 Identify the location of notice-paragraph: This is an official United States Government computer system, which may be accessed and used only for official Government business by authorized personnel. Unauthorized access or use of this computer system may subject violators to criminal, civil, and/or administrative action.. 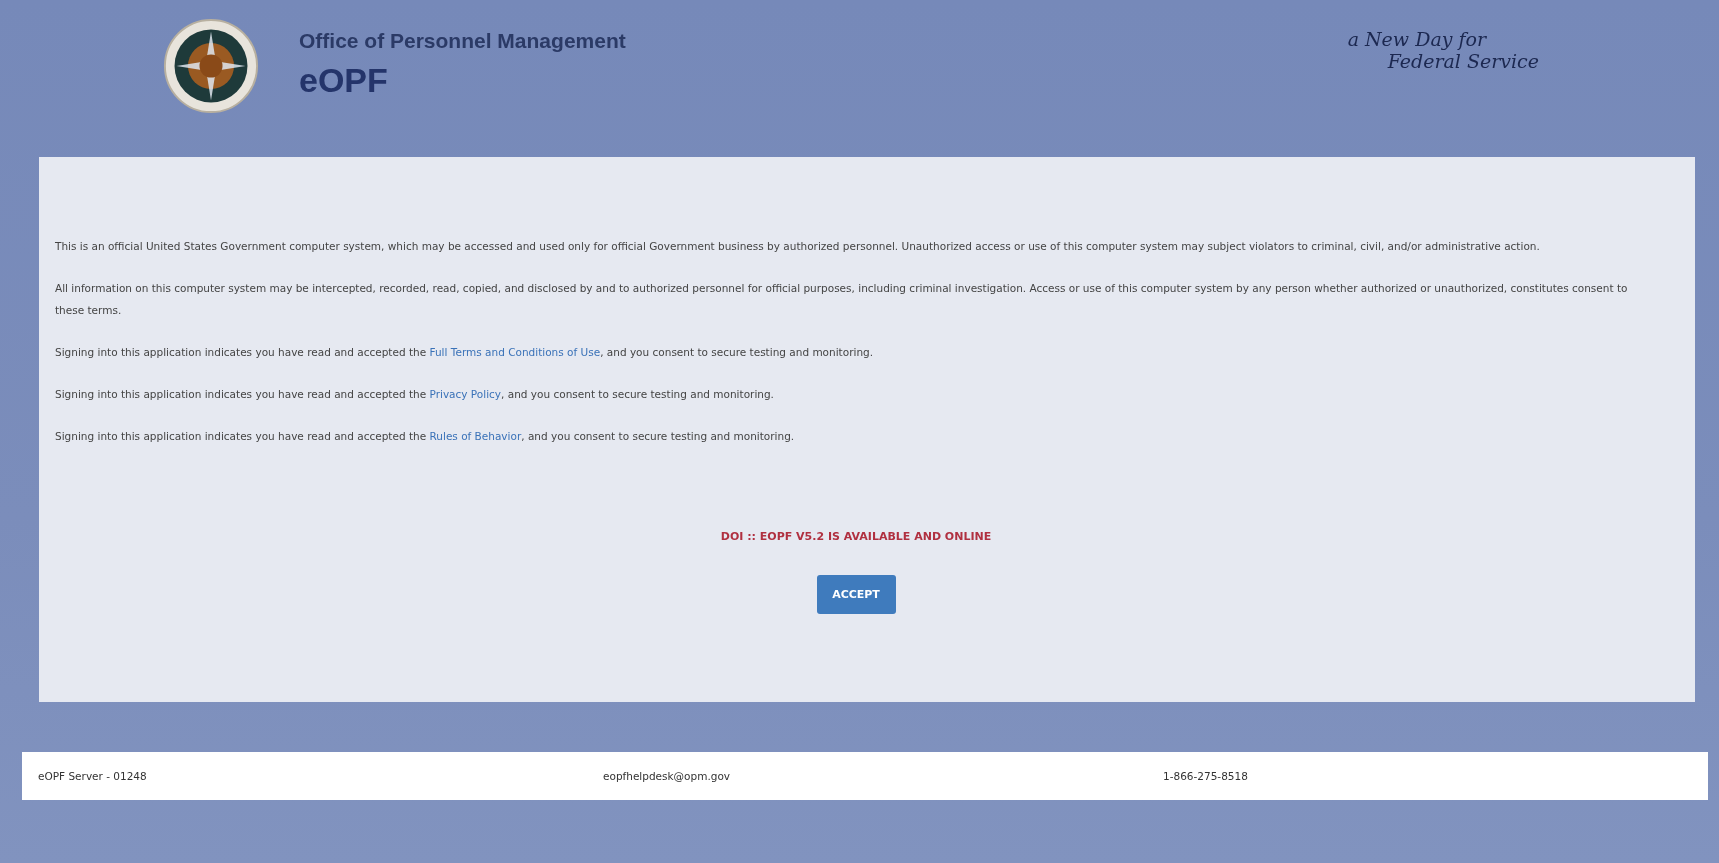
(798, 246).